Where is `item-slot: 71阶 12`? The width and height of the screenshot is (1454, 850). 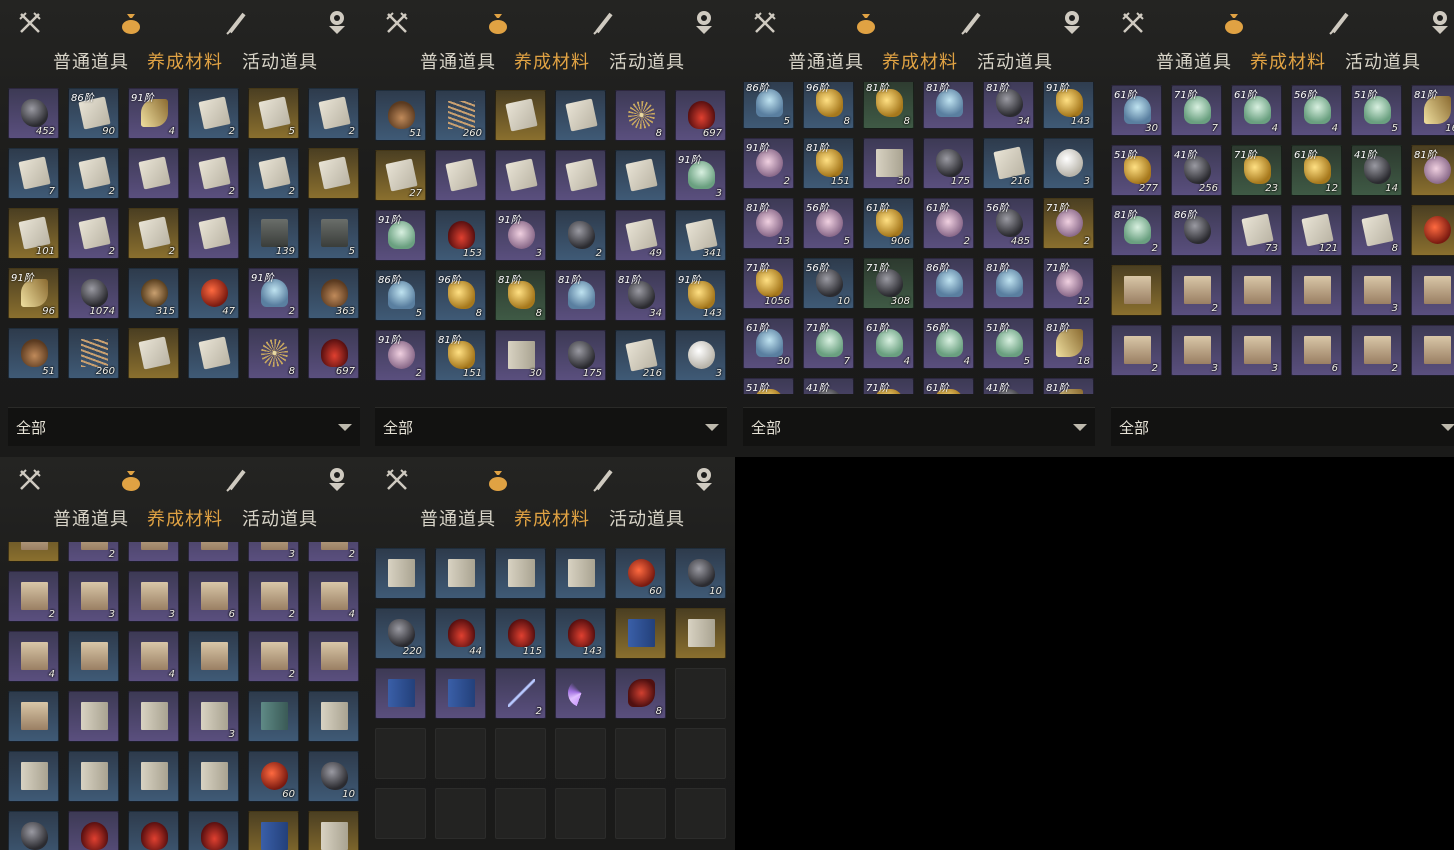
item-slot: 71阶 12 is located at coordinates (1068, 283).